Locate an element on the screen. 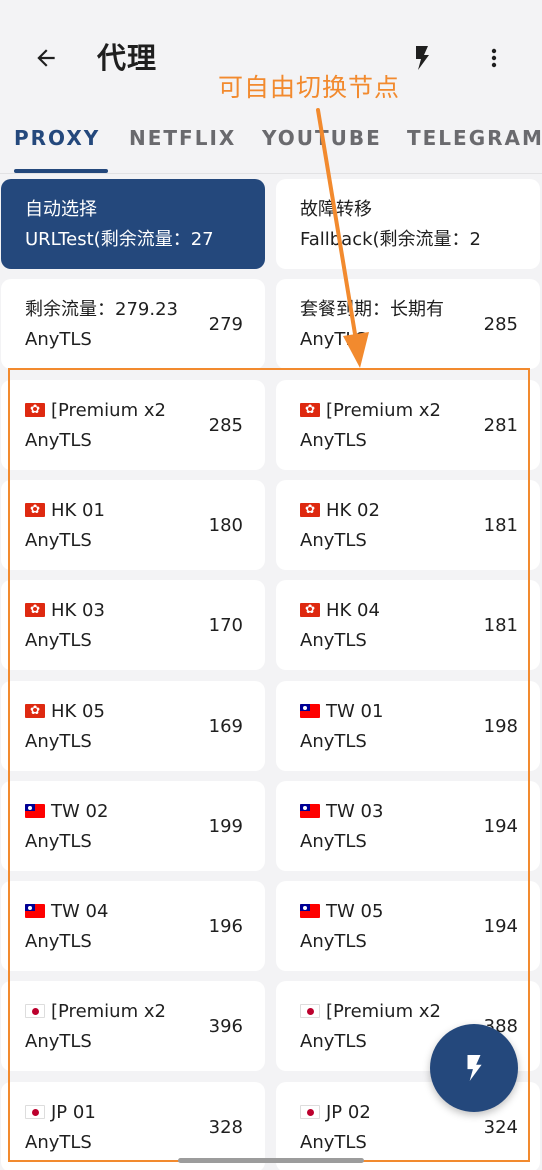 The height and width of the screenshot is (1170, 542). page-title: 代理 is located at coordinates (127, 58).